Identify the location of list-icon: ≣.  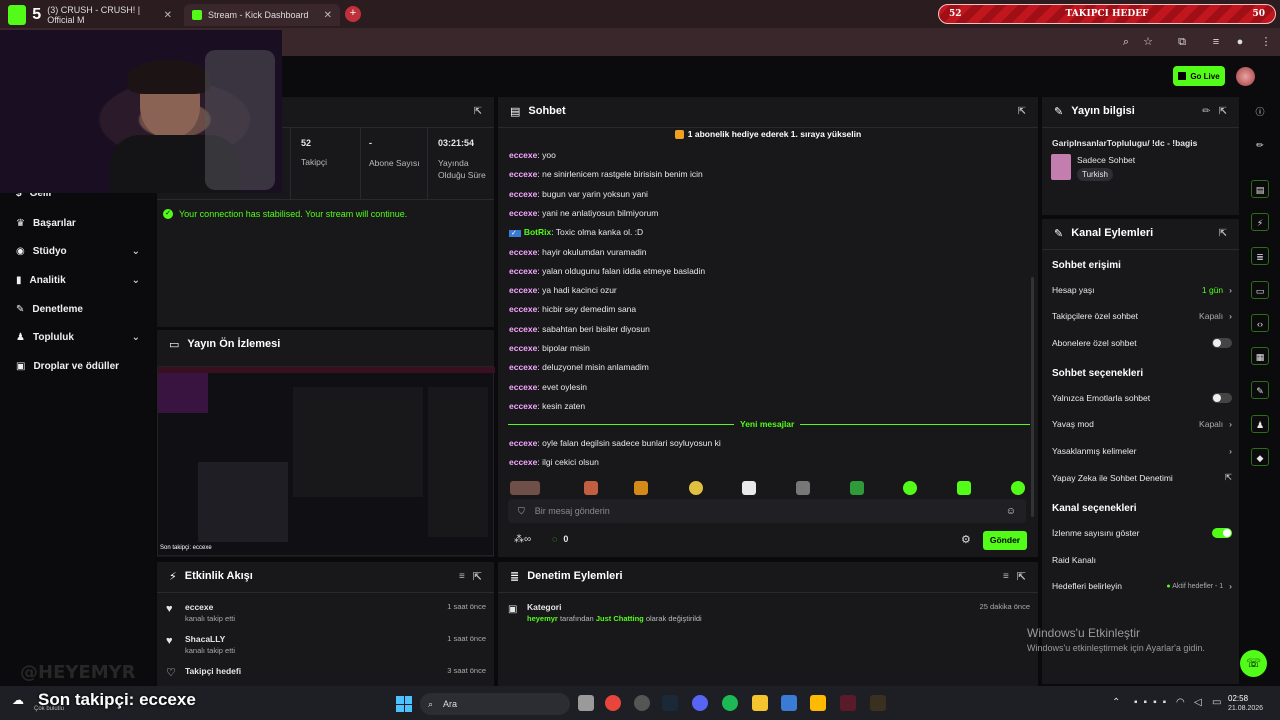
(1260, 256).